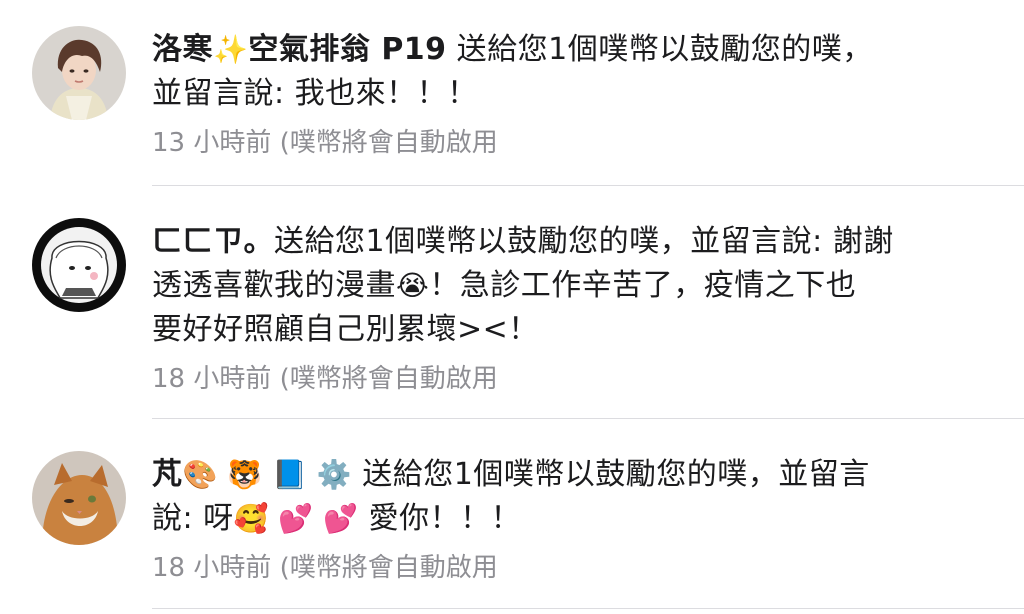  Describe the element at coordinates (193, 518) in the screenshot. I see `message-text: 說: 呀` at that location.